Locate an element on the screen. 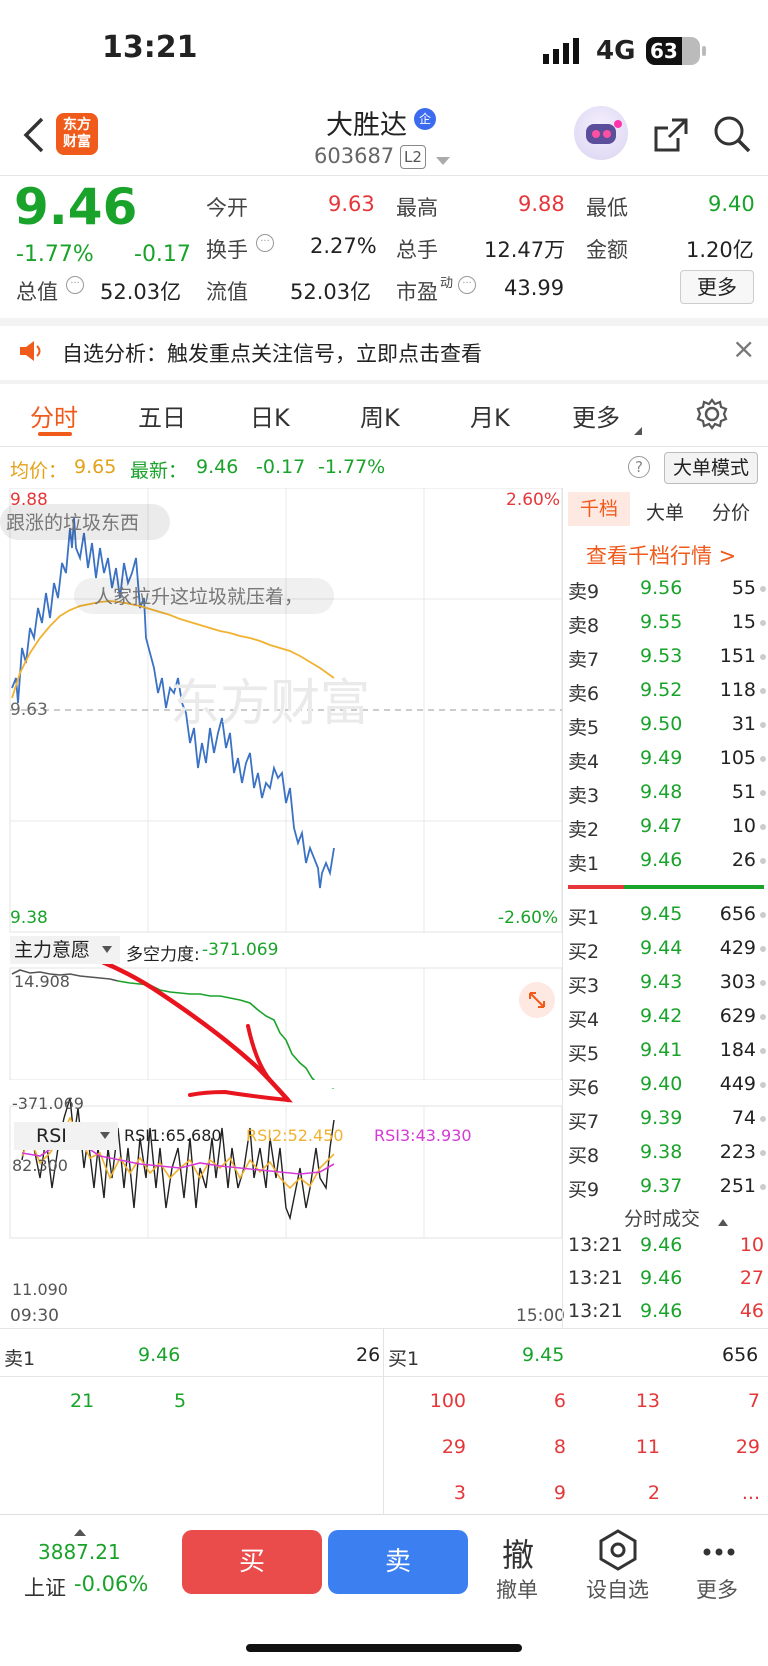 This screenshot has height=1666, width=768. tab-more: 更多 is located at coordinates (596, 415).